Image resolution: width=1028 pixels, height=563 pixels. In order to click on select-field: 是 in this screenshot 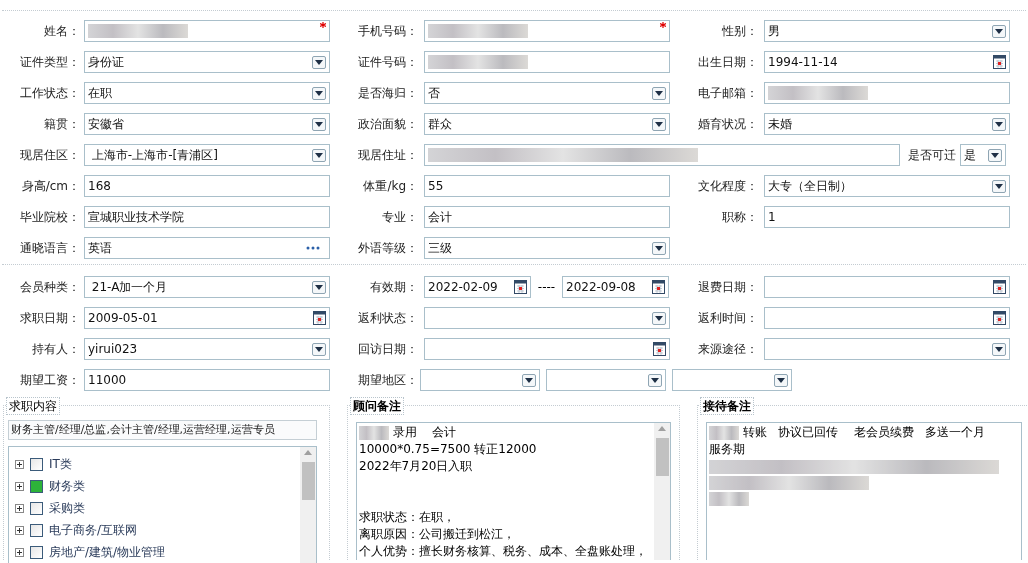, I will do `click(983, 155)`.